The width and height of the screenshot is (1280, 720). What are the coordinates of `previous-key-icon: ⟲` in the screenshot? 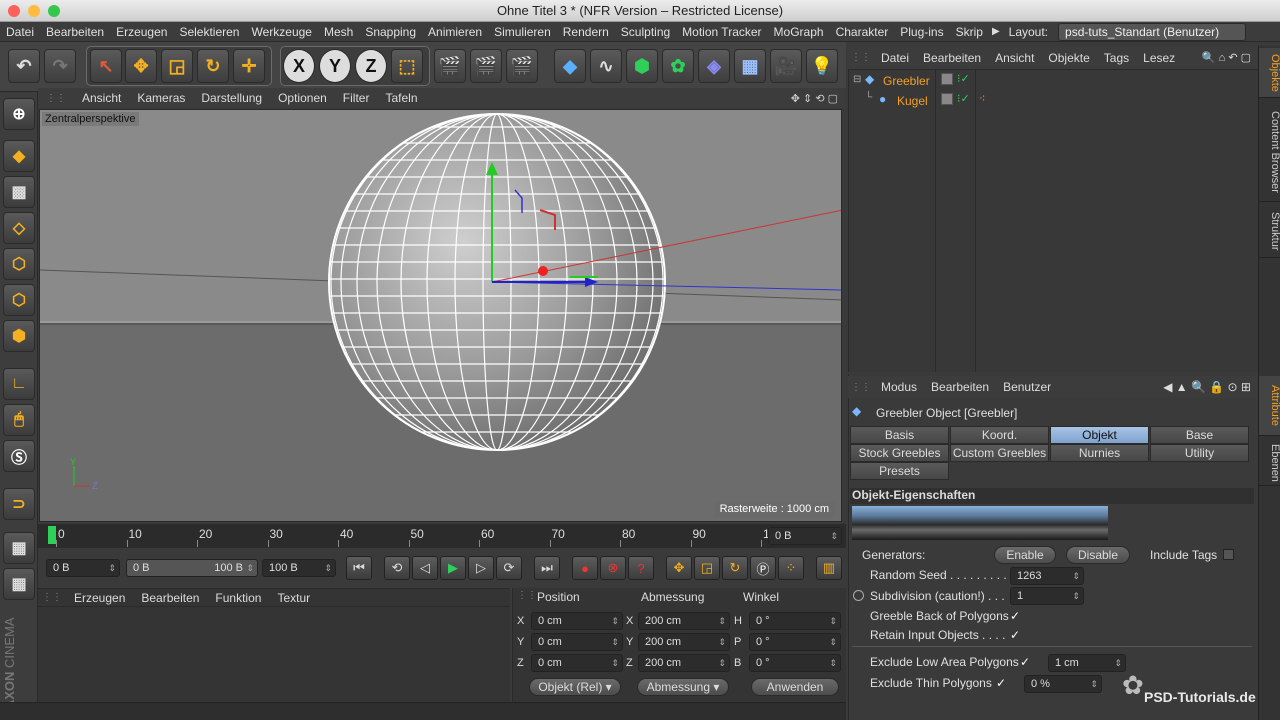 It's located at (397, 568).